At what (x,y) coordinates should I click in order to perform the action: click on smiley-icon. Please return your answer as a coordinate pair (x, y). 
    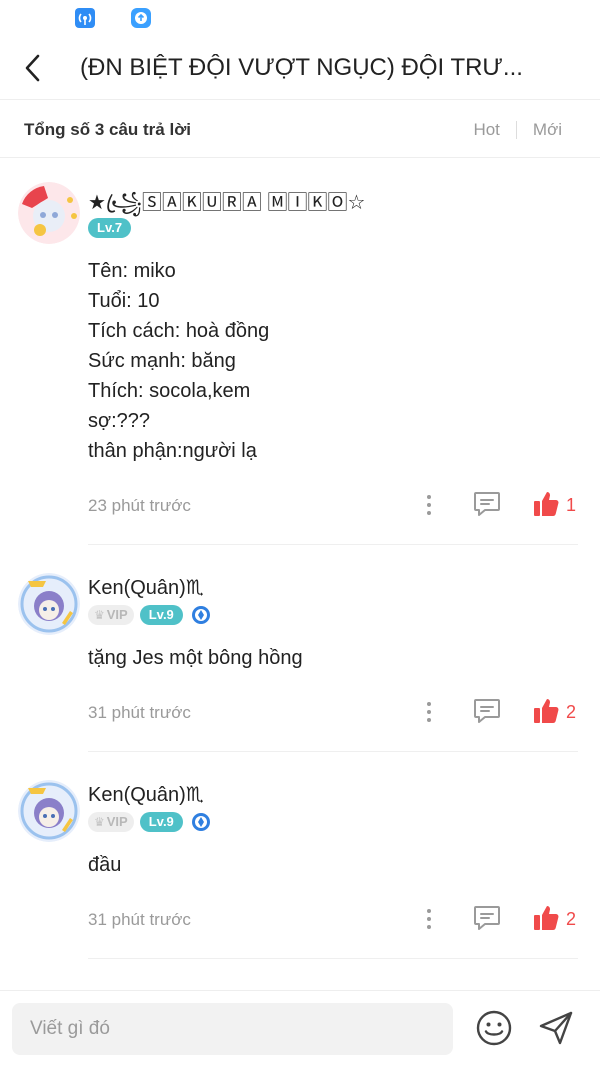
    Looking at the image, I should click on (494, 1028).